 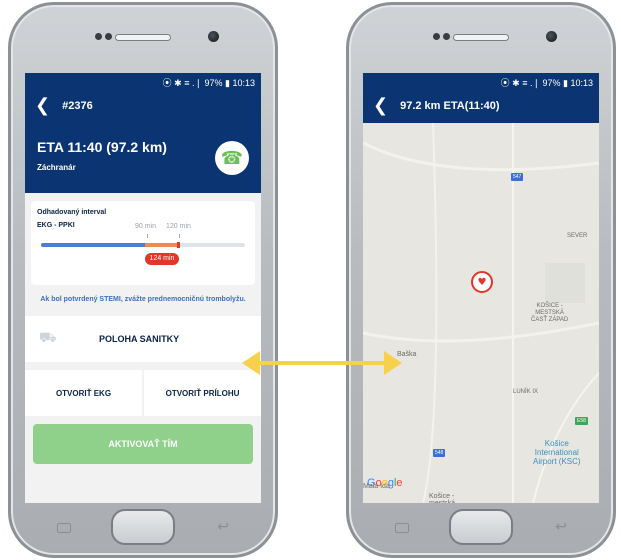 What do you see at coordinates (143, 444) in the screenshot?
I see `activate-team-button: AKTIVOVAŤ TÍM` at bounding box center [143, 444].